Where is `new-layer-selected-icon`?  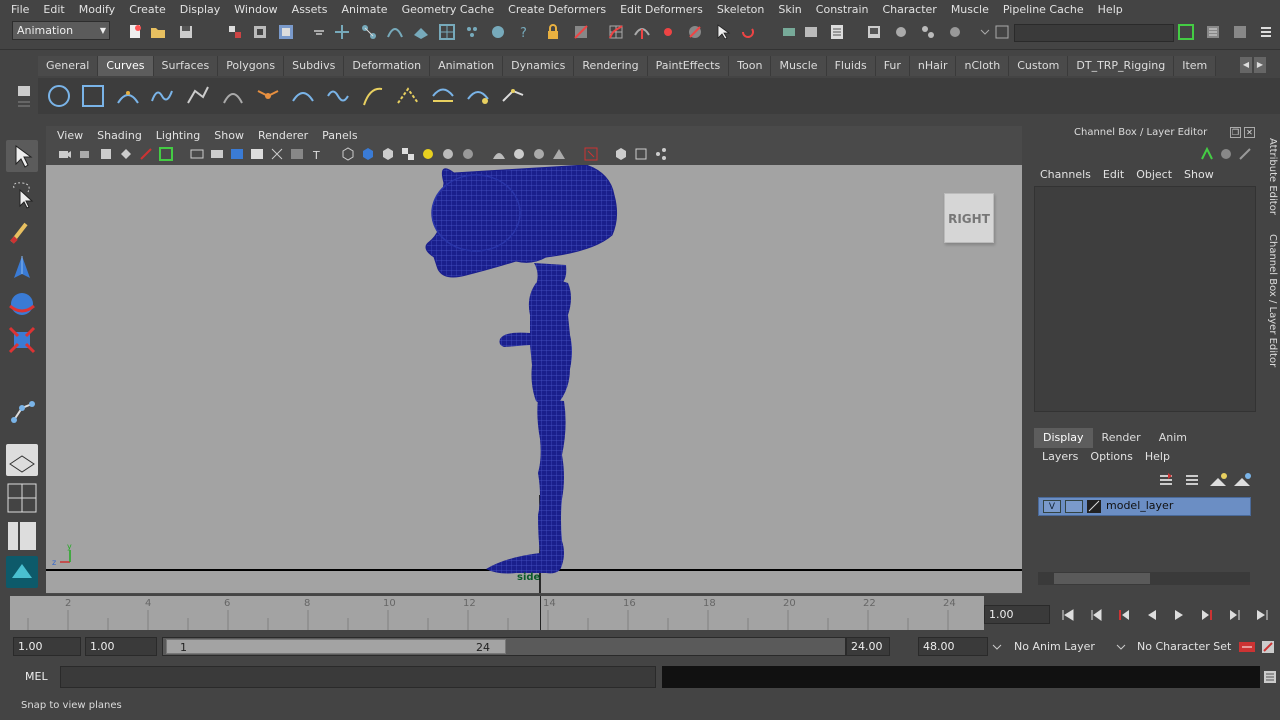
new-layer-selected-icon is located at coordinates (1242, 479).